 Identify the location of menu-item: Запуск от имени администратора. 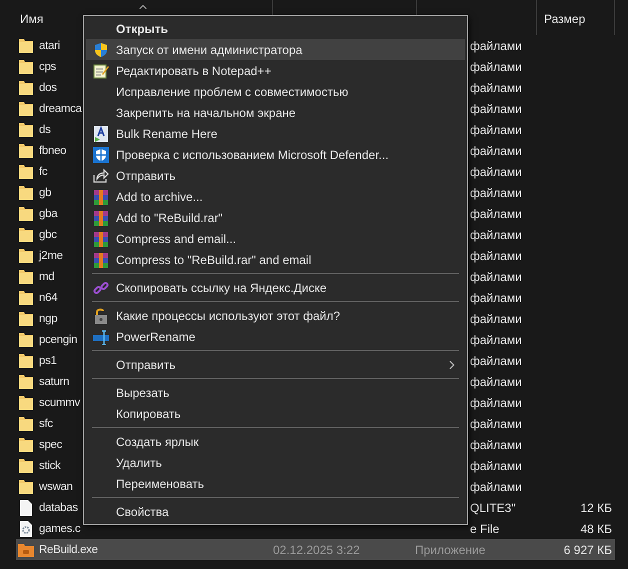
(275, 49).